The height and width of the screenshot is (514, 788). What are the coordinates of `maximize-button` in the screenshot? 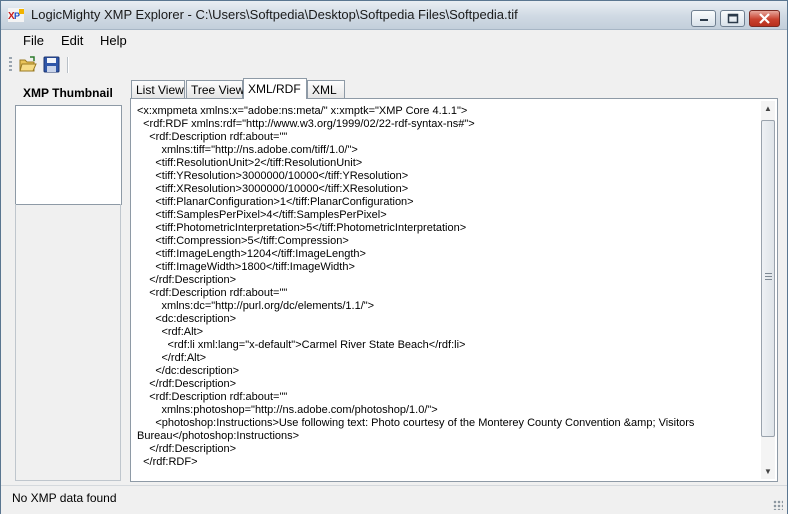 It's located at (732, 18).